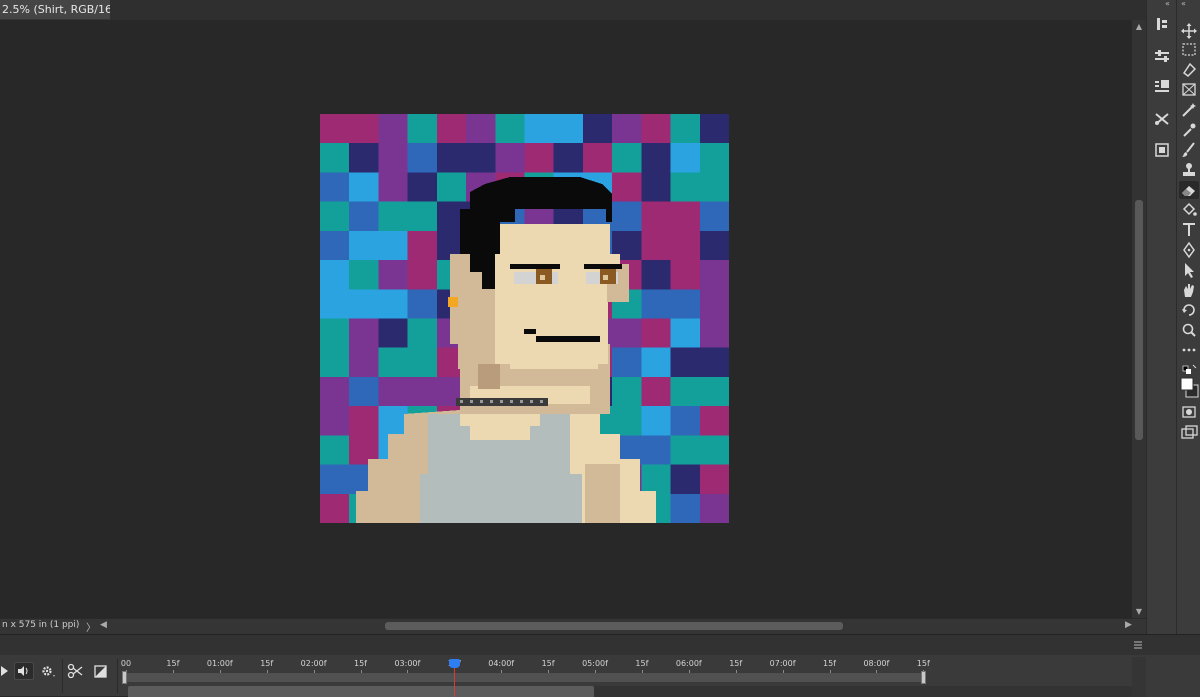 This screenshot has height=697, width=1200. Describe the element at coordinates (1189, 70) in the screenshot. I see `lasso-icon` at that location.